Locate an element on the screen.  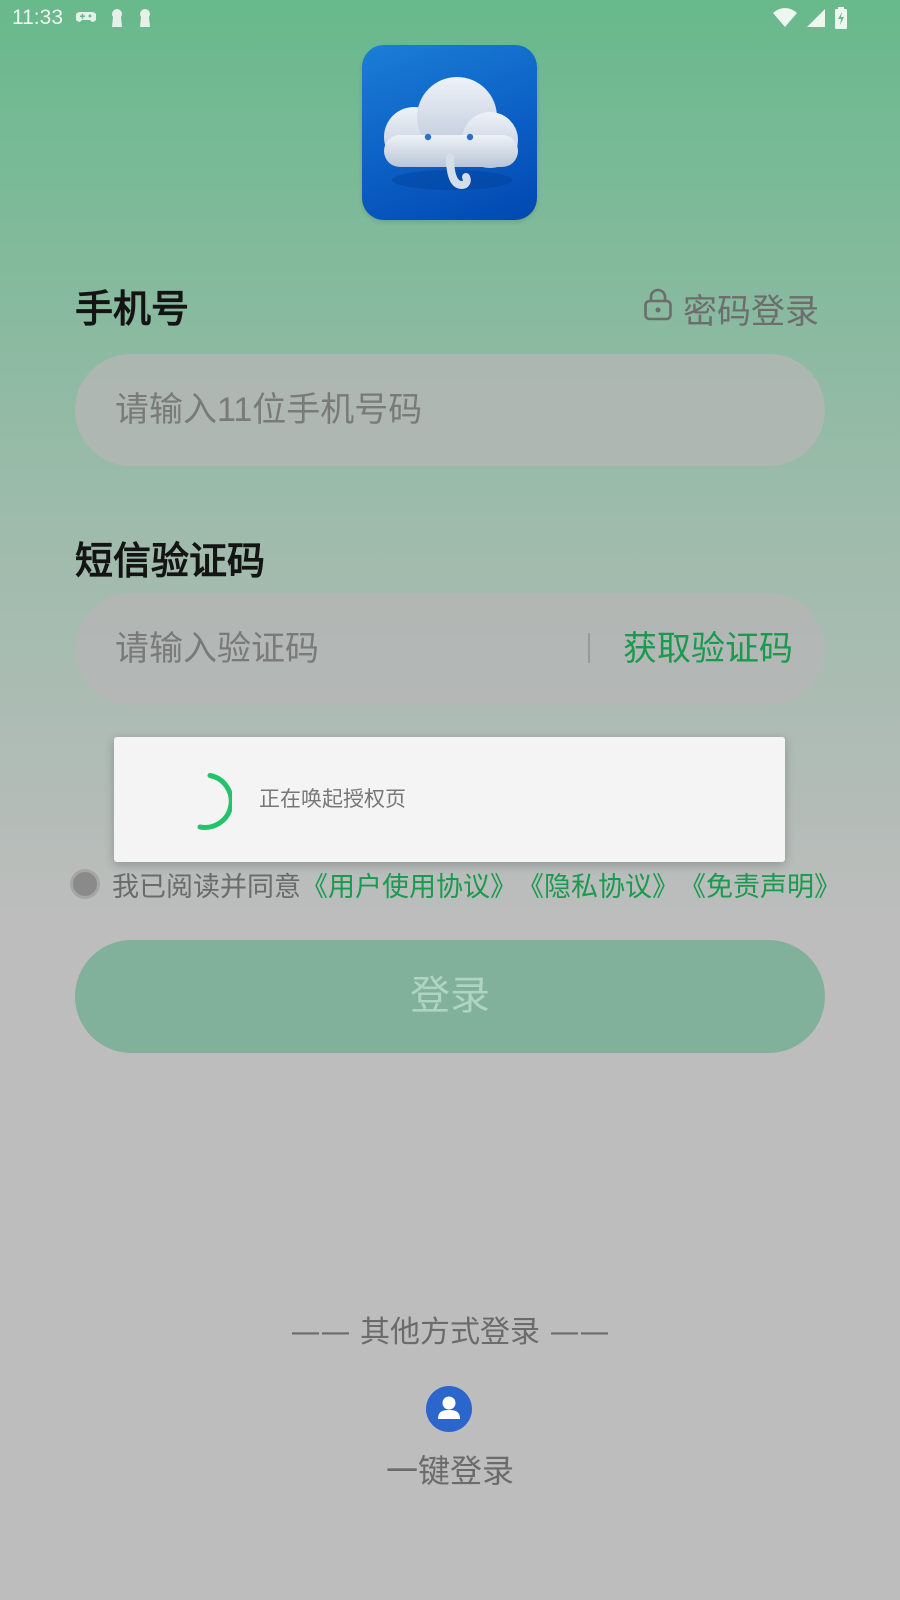
status-bar: 11:33 is located at coordinates (450, 18).